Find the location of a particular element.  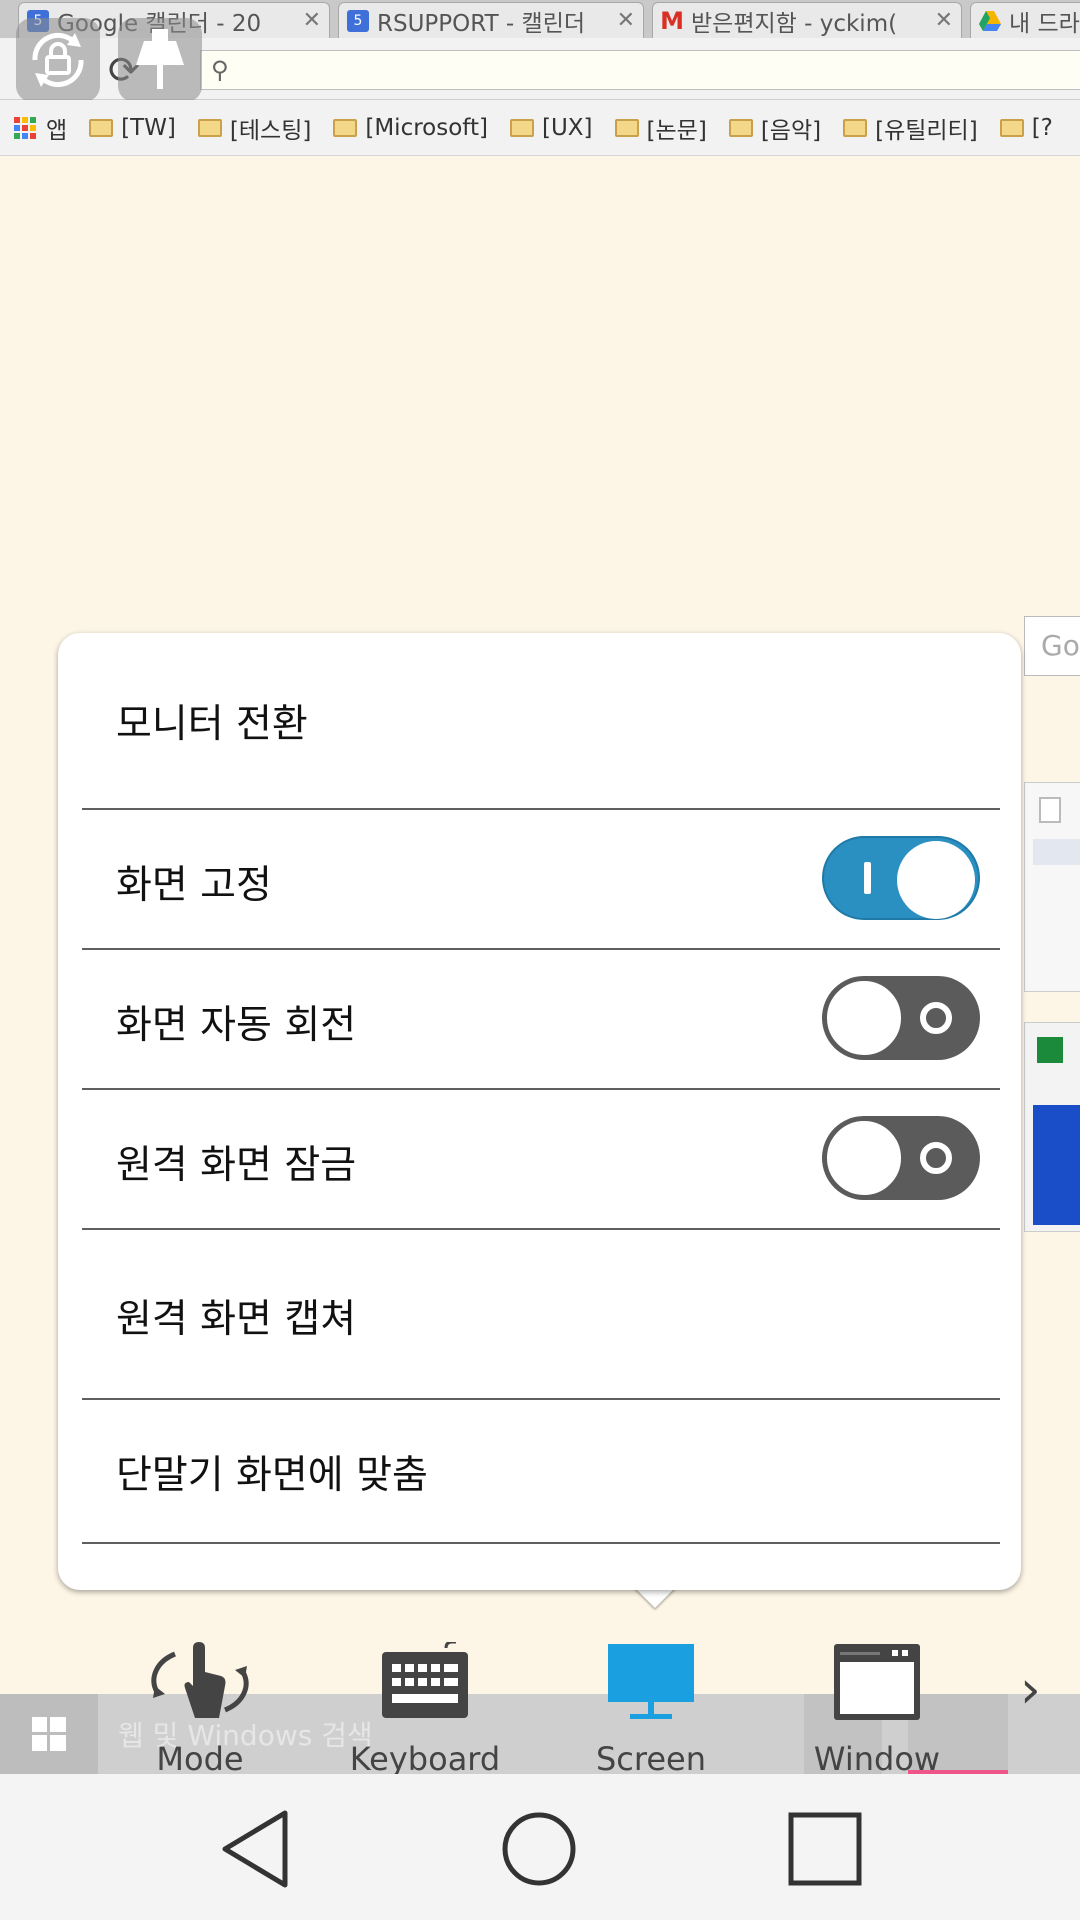

pin-icon is located at coordinates (160, 59).